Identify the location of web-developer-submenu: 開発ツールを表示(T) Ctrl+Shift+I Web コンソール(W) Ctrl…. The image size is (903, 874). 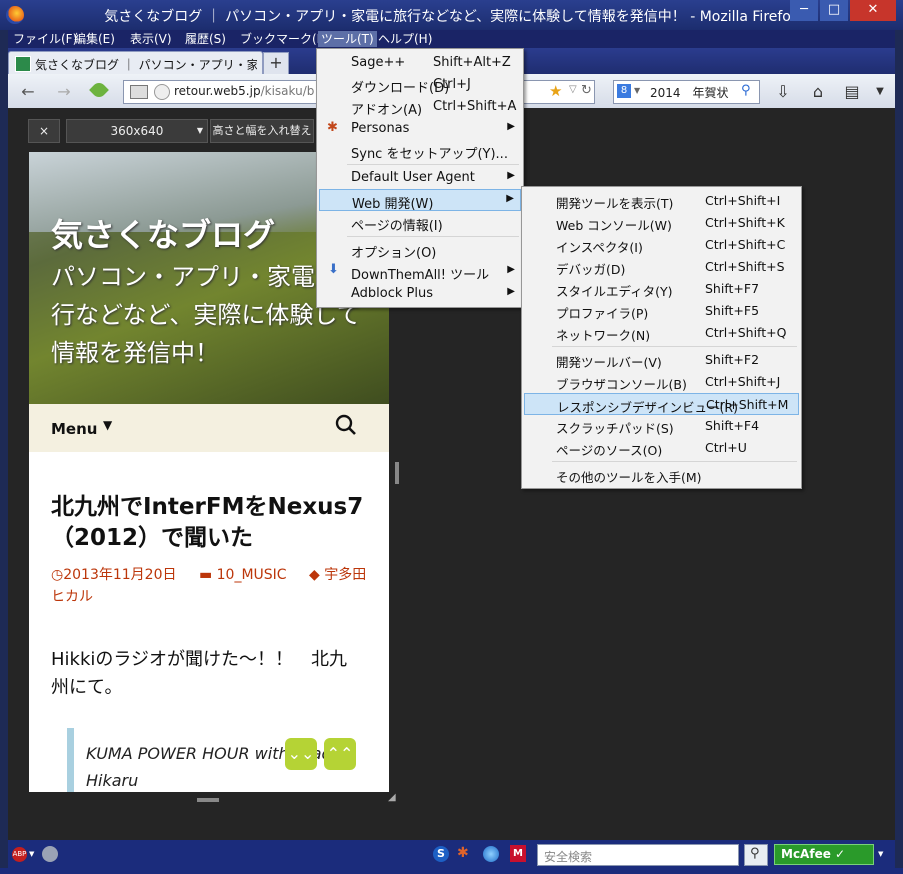
(661, 337).